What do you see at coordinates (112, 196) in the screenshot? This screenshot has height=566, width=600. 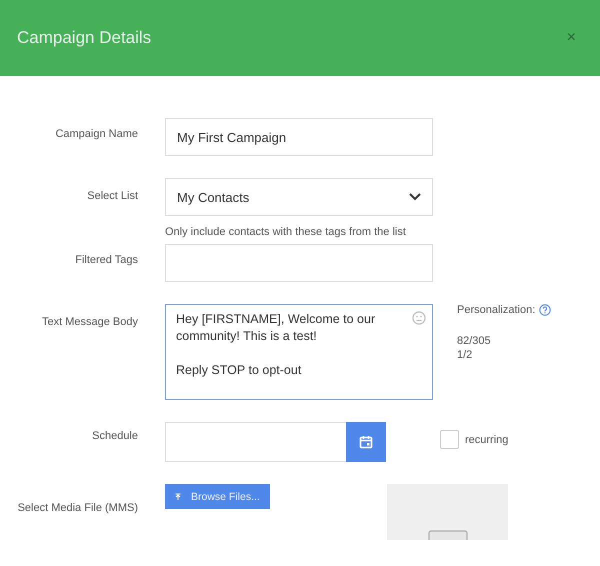 I see `field-label: Select List` at bounding box center [112, 196].